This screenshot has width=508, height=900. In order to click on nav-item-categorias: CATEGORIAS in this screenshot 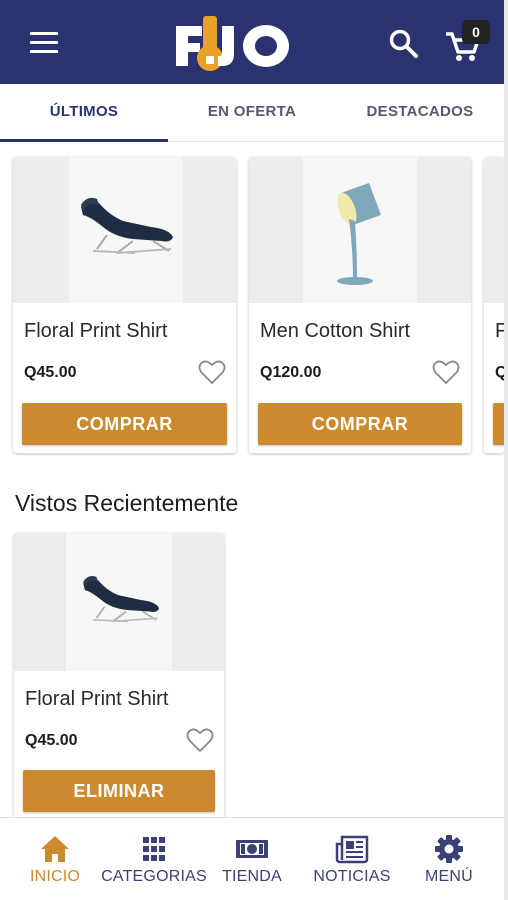, I will do `click(154, 859)`.